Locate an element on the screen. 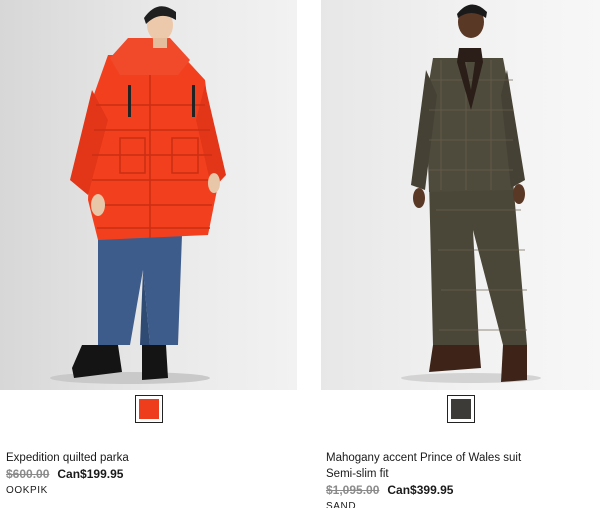 This screenshot has width=600, height=508. product-brand: OOKPIK is located at coordinates (27, 490).